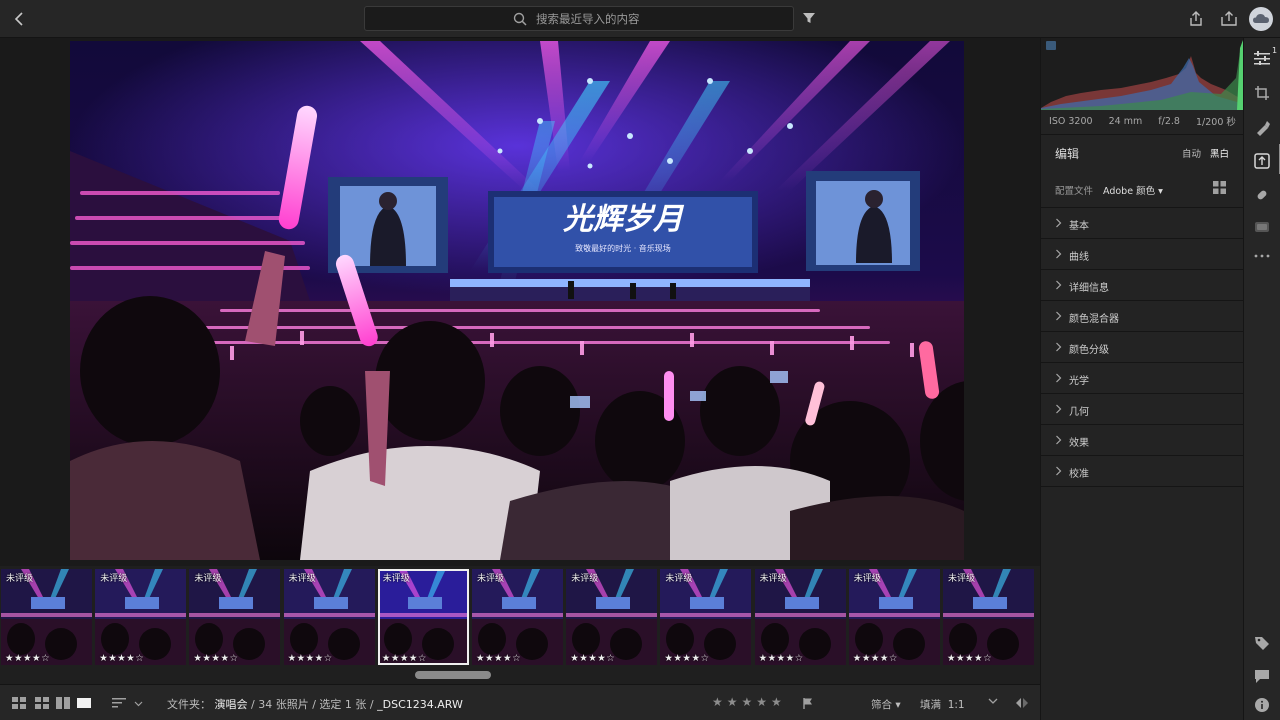  Describe the element at coordinates (1262, 256) in the screenshot. I see `more-icon` at that location.